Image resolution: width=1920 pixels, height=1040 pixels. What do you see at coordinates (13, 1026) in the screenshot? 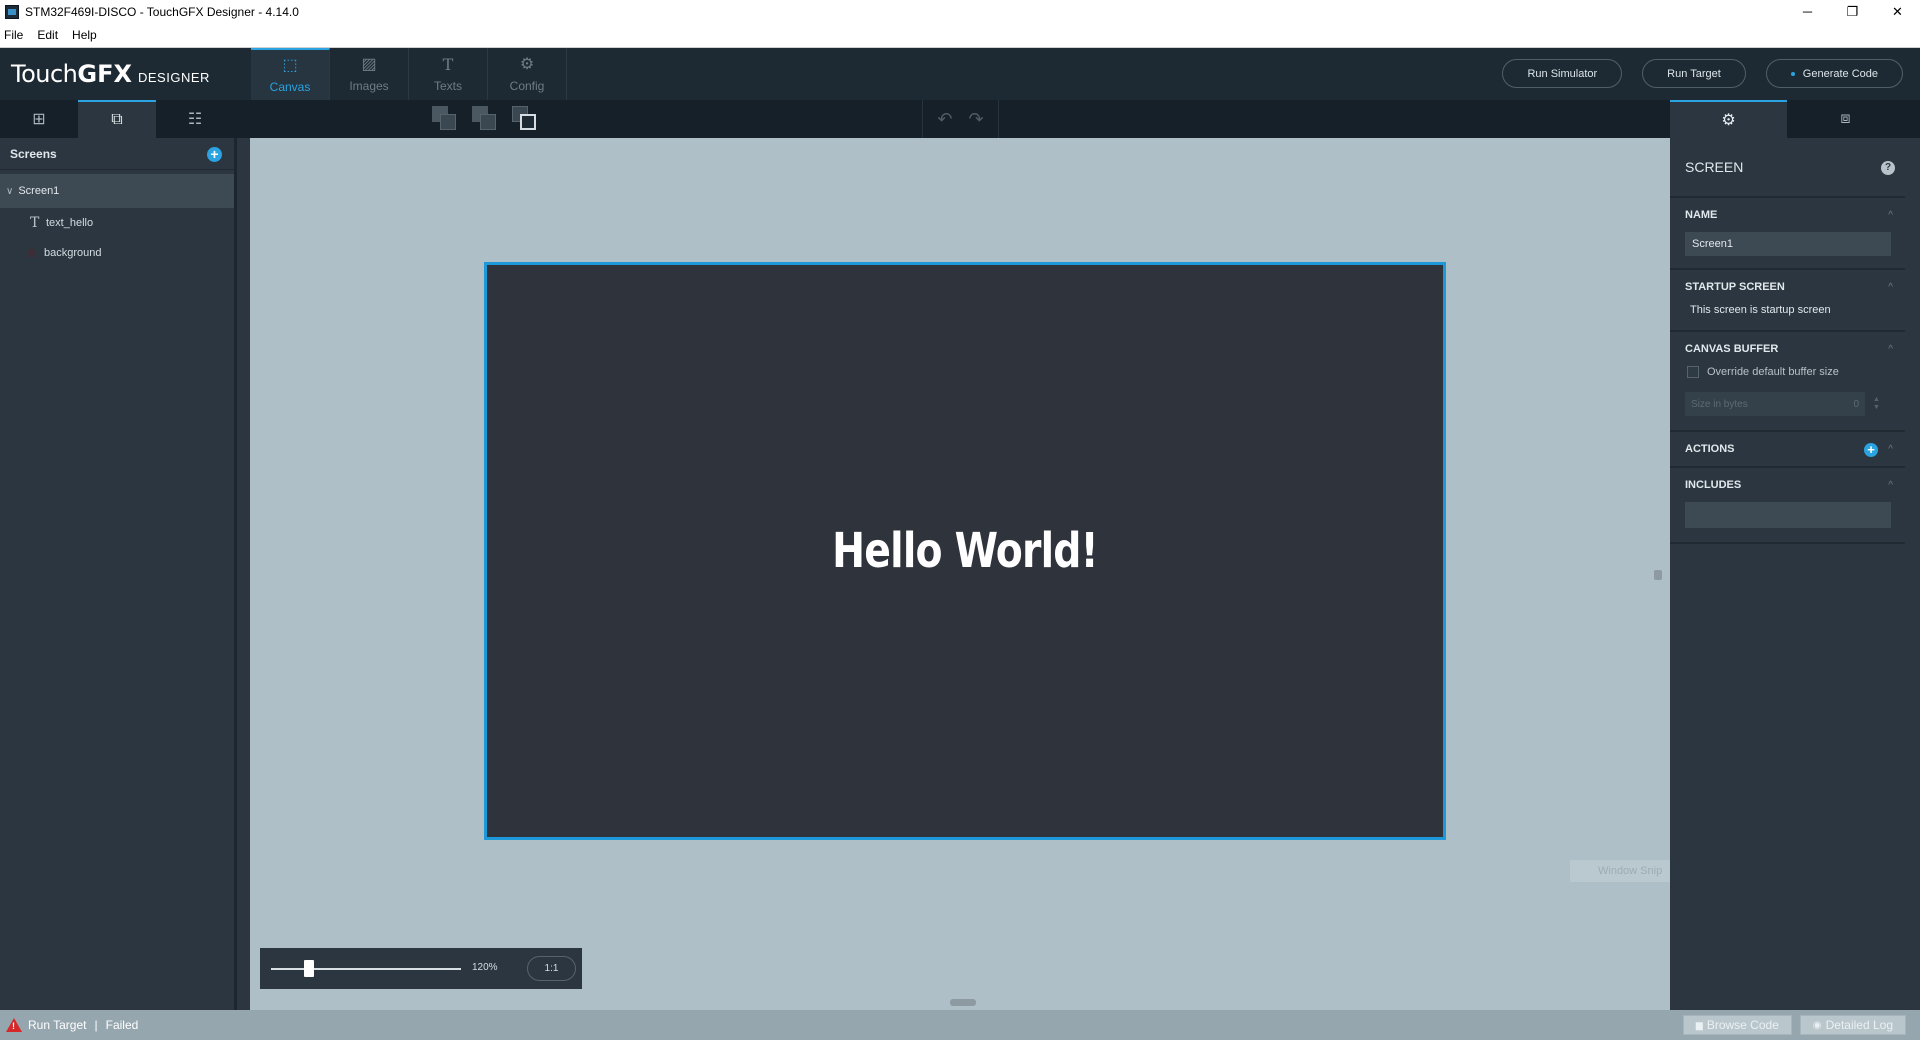
I see `warning-glyph: !` at bounding box center [13, 1026].